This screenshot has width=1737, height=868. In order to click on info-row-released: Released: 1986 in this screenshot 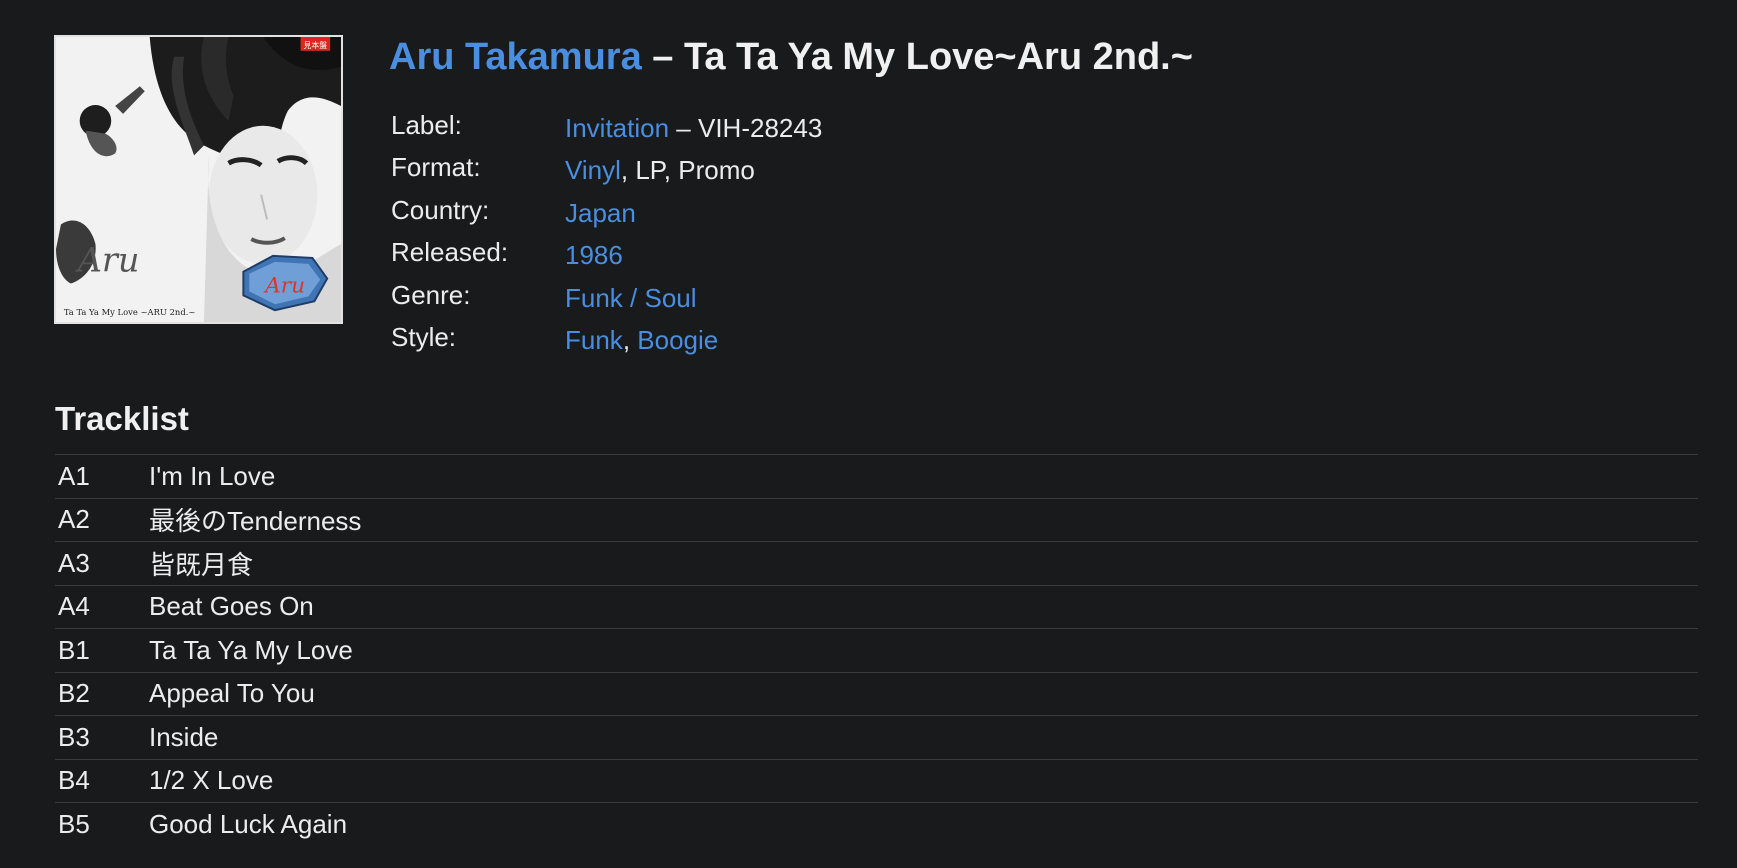, I will do `click(606, 258)`.